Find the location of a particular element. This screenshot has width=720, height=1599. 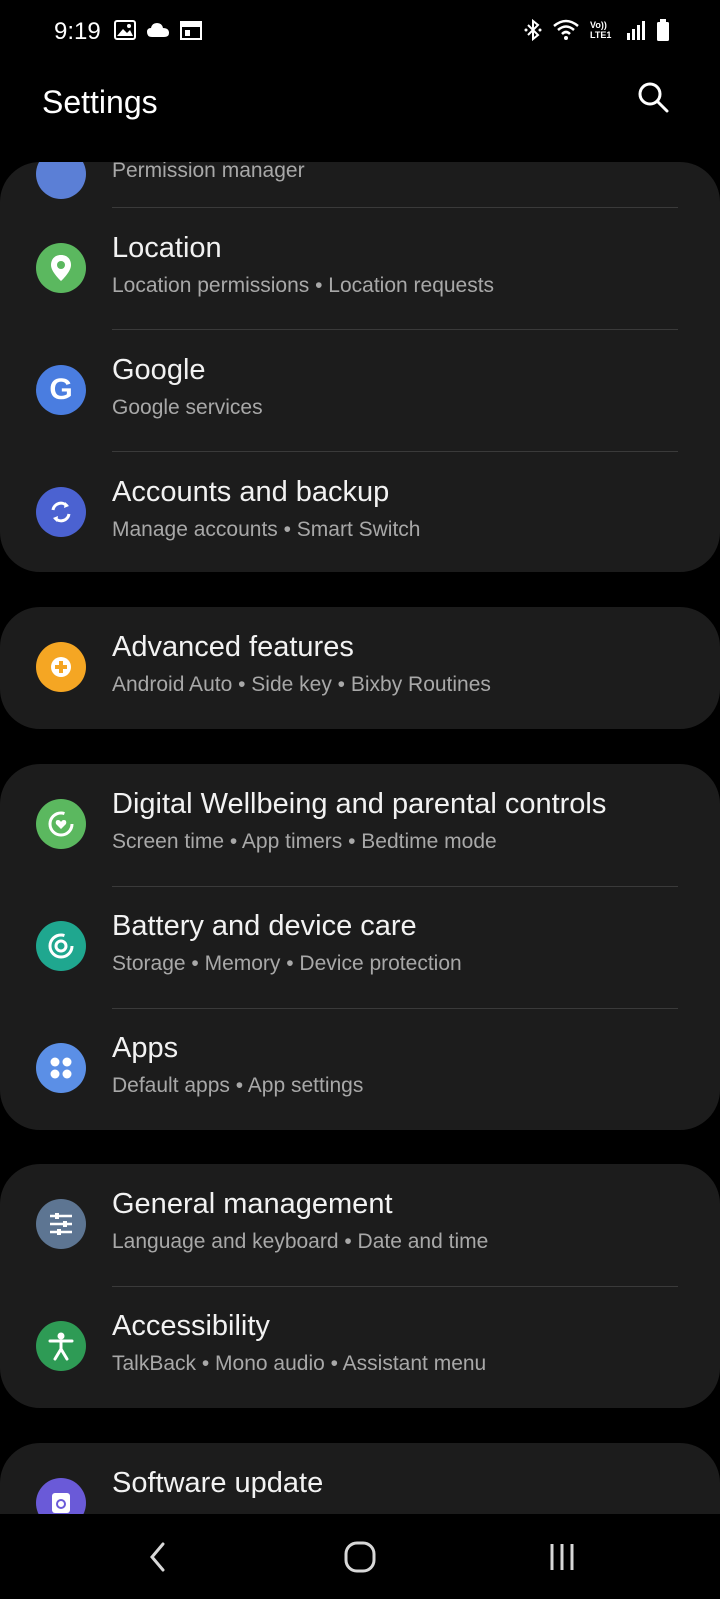

device-care-icon is located at coordinates (61, 946).